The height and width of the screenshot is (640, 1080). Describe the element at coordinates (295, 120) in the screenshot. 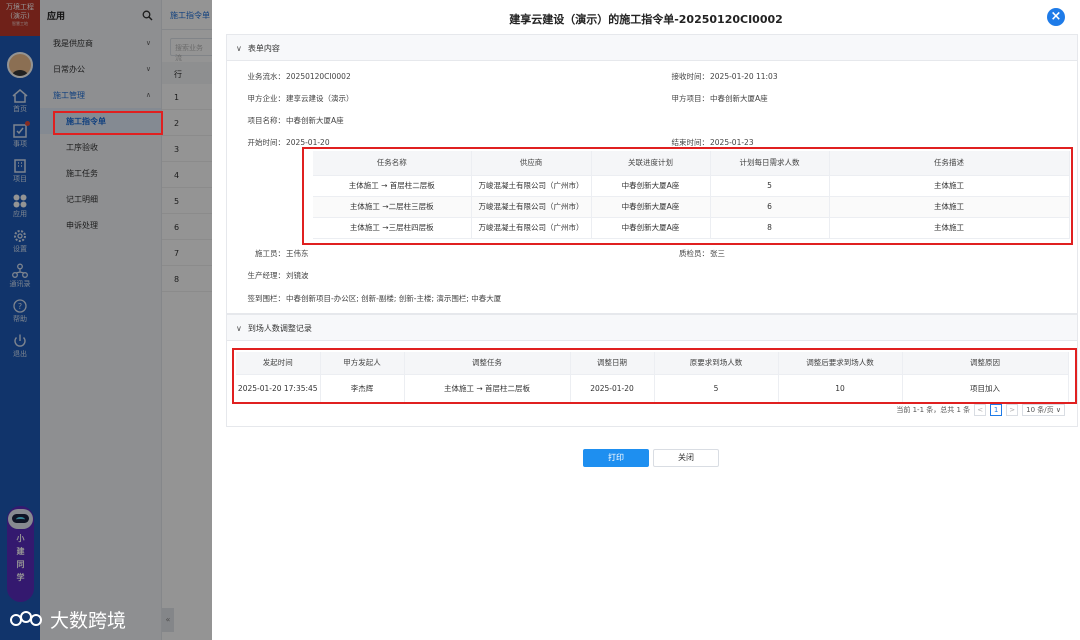

I see `field-project-name: 项目名称：中春创新大厦A座` at that location.